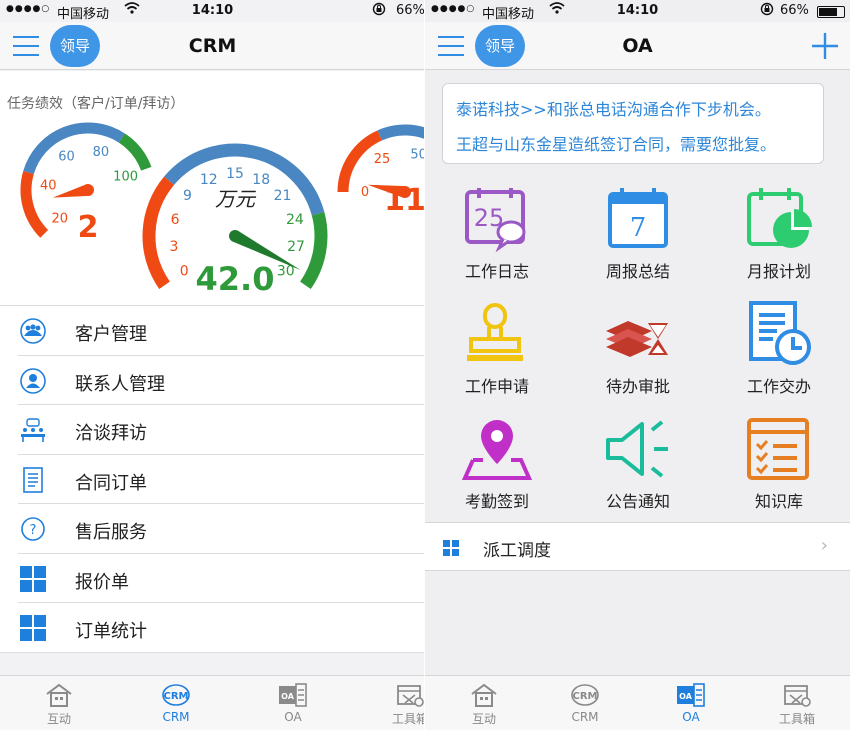 The height and width of the screenshot is (730, 850). What do you see at coordinates (637, 546) in the screenshot?
I see `dispatch-row: 派工调度 ›` at bounding box center [637, 546].